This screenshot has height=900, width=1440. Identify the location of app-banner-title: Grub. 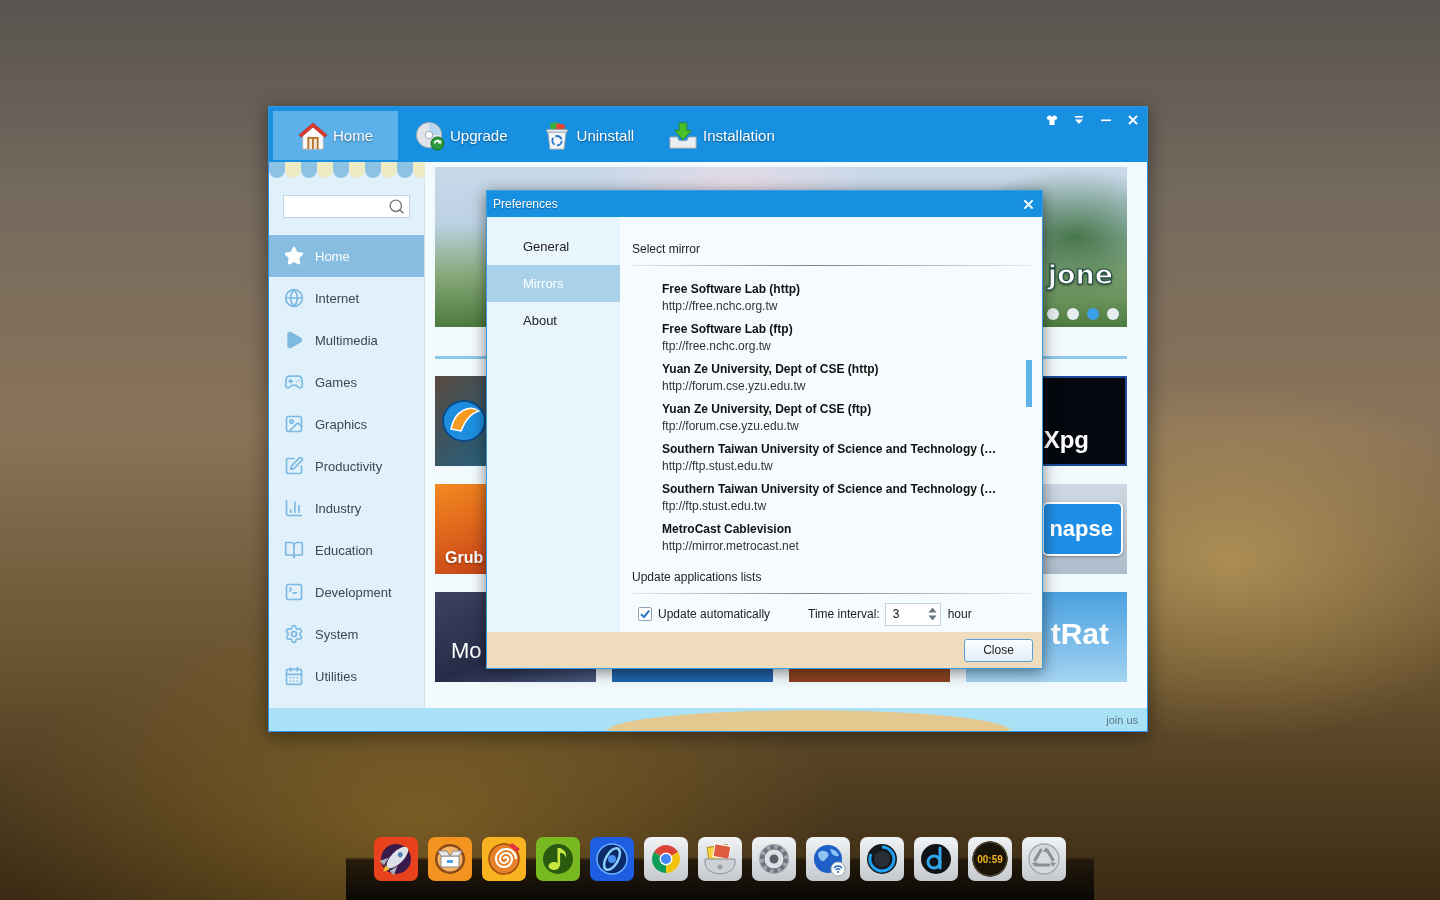
(464, 557).